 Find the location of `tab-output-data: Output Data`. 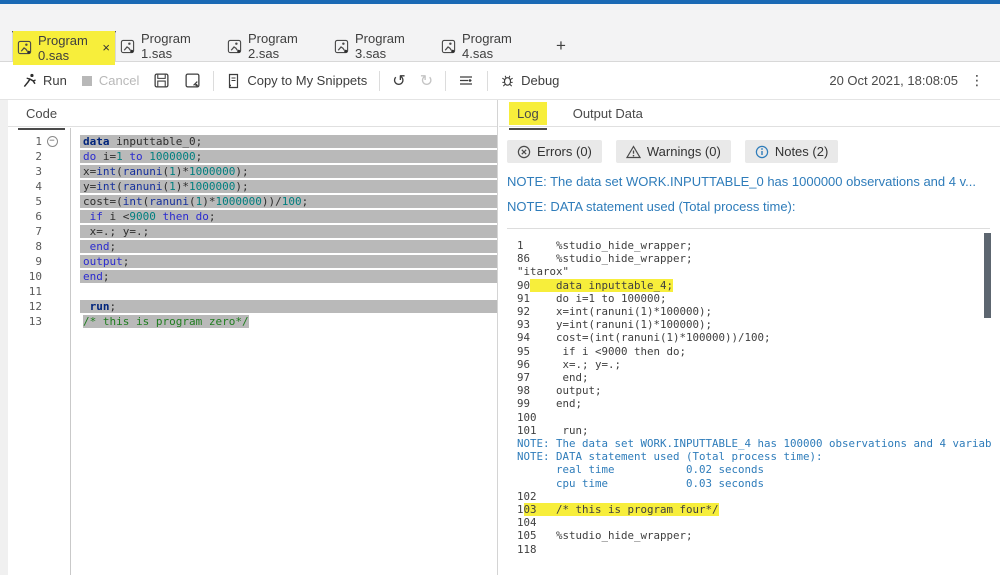

tab-output-data: Output Data is located at coordinates (608, 113).